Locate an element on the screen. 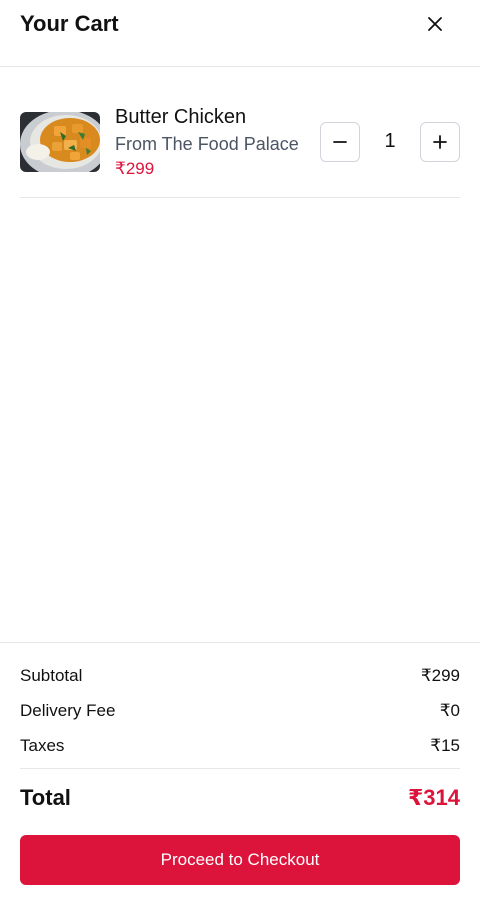  subtotal-label: Subtotal is located at coordinates (51, 675).